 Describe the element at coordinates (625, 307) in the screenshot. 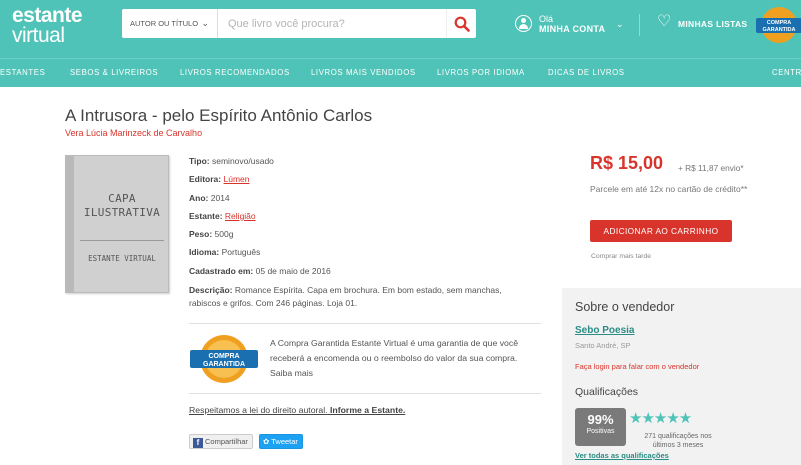

I see `seller-heading: Sobre o vendedor` at that location.